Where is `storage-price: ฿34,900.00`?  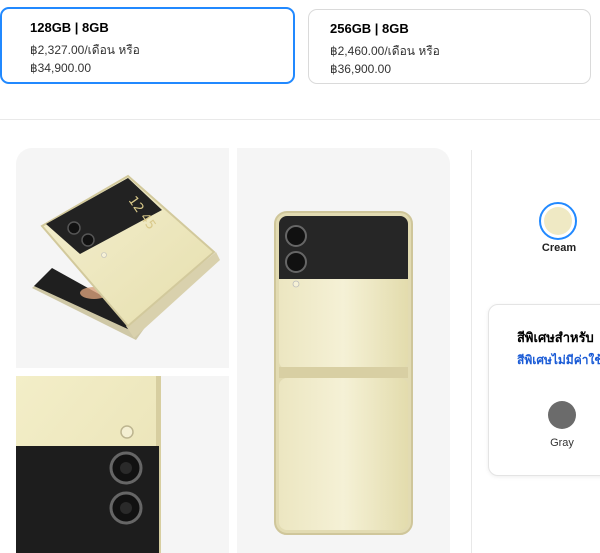 storage-price: ฿34,900.00 is located at coordinates (61, 68).